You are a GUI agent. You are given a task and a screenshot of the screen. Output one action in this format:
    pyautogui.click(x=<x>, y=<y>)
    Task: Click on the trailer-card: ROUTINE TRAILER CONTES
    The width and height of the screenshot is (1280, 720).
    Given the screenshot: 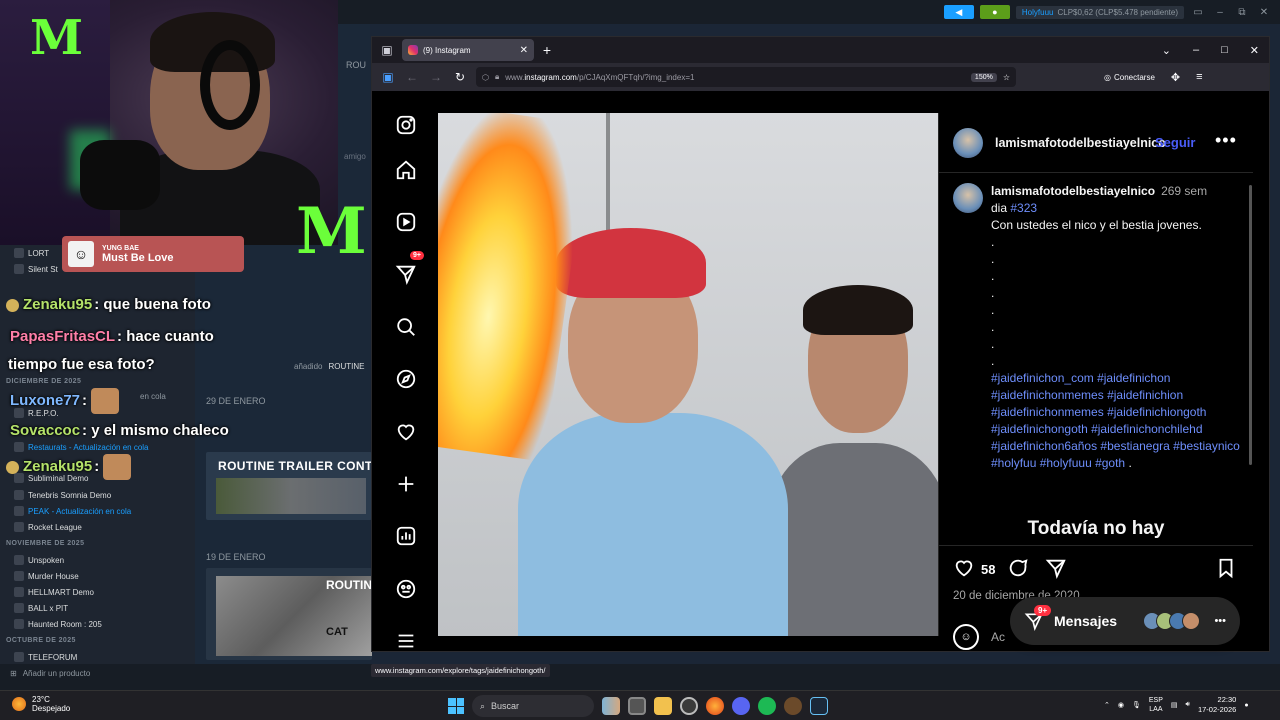 What is the action you would take?
    pyautogui.click(x=289, y=486)
    